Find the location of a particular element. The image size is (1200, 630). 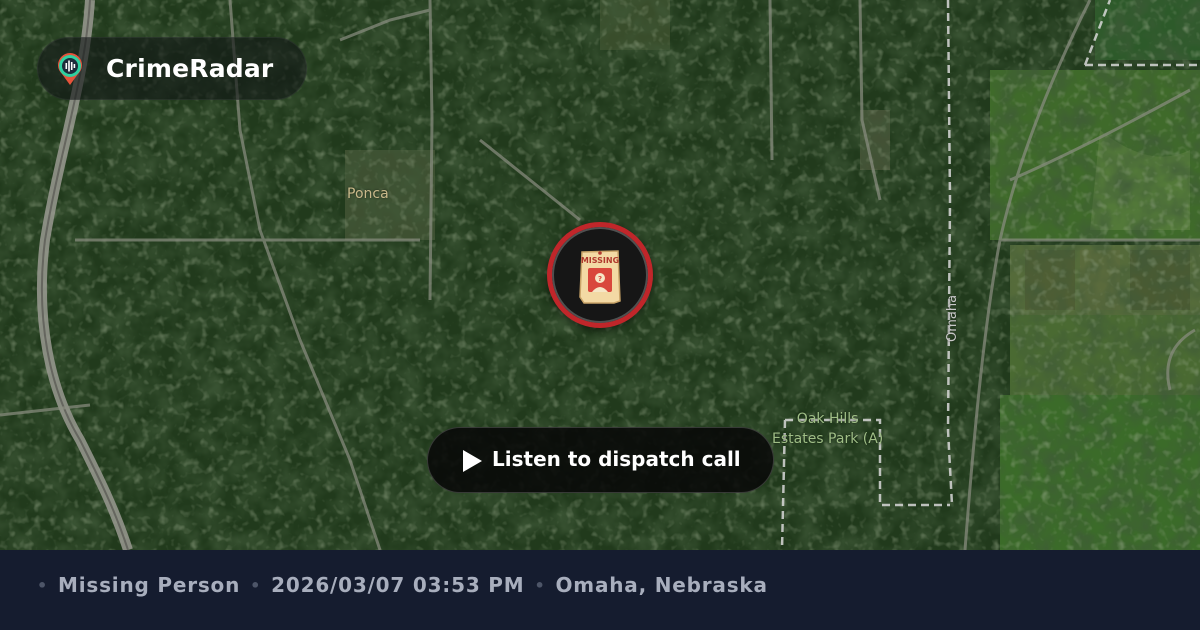

map-label-park: Oak Hills Estates Park (A) is located at coordinates (827, 429).